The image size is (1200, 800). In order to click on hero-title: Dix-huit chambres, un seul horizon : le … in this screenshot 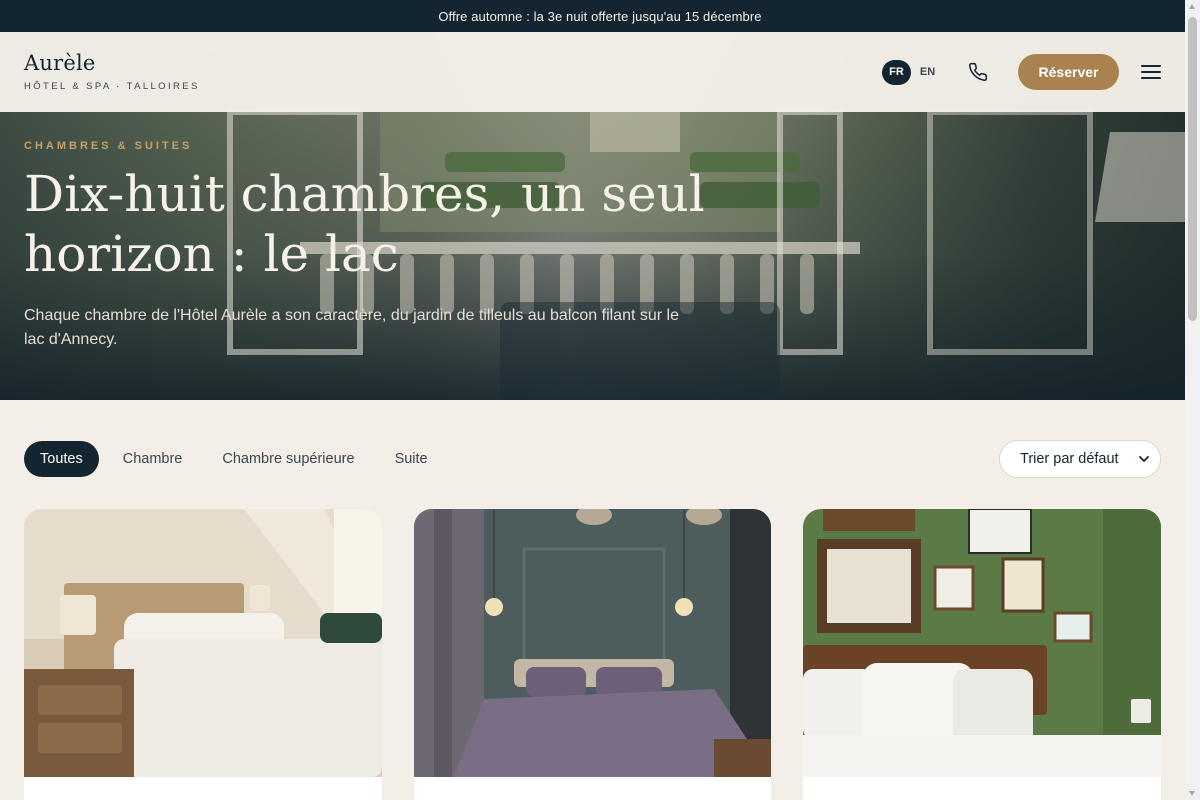, I will do `click(364, 224)`.